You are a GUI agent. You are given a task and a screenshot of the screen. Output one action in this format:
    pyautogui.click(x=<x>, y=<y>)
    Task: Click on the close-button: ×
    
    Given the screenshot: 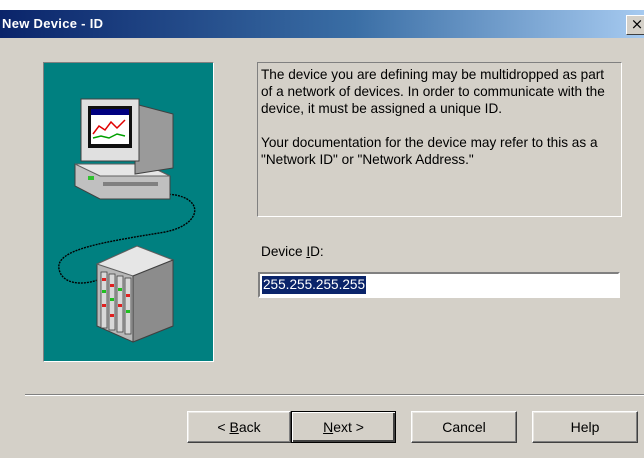 What is the action you would take?
    pyautogui.click(x=635, y=25)
    